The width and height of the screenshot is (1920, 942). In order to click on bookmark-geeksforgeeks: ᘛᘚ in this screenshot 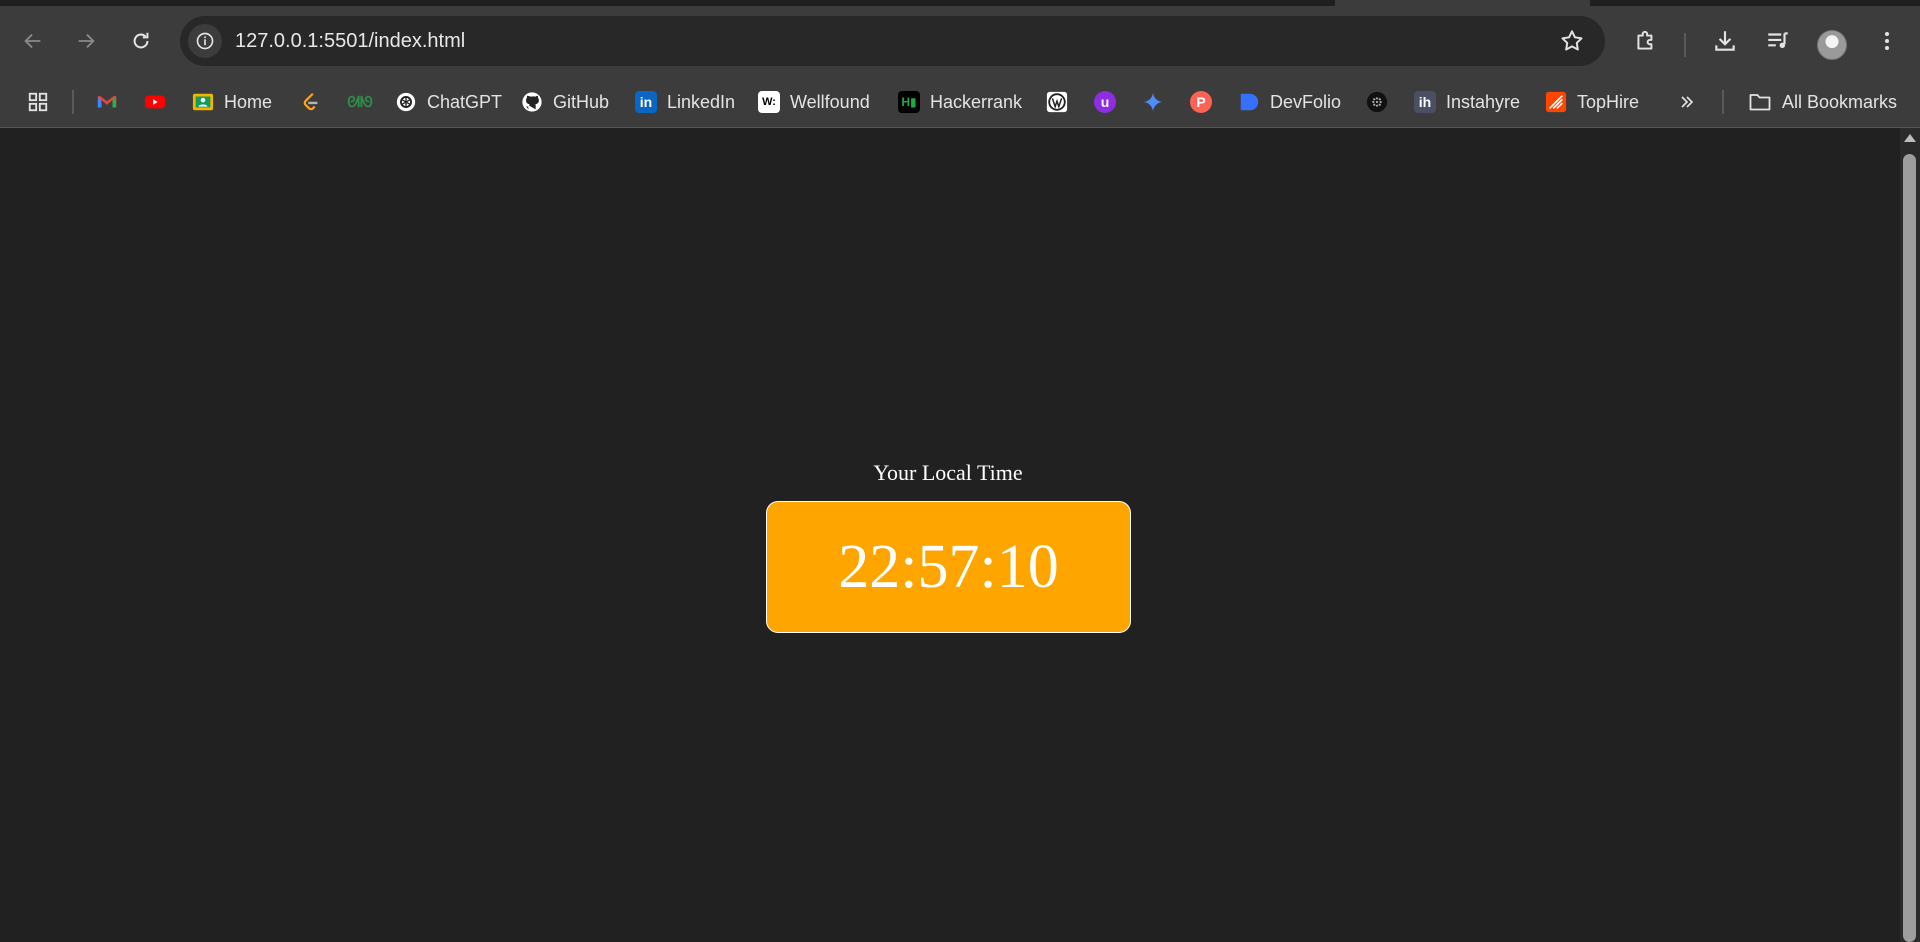, I will do `click(360, 102)`.